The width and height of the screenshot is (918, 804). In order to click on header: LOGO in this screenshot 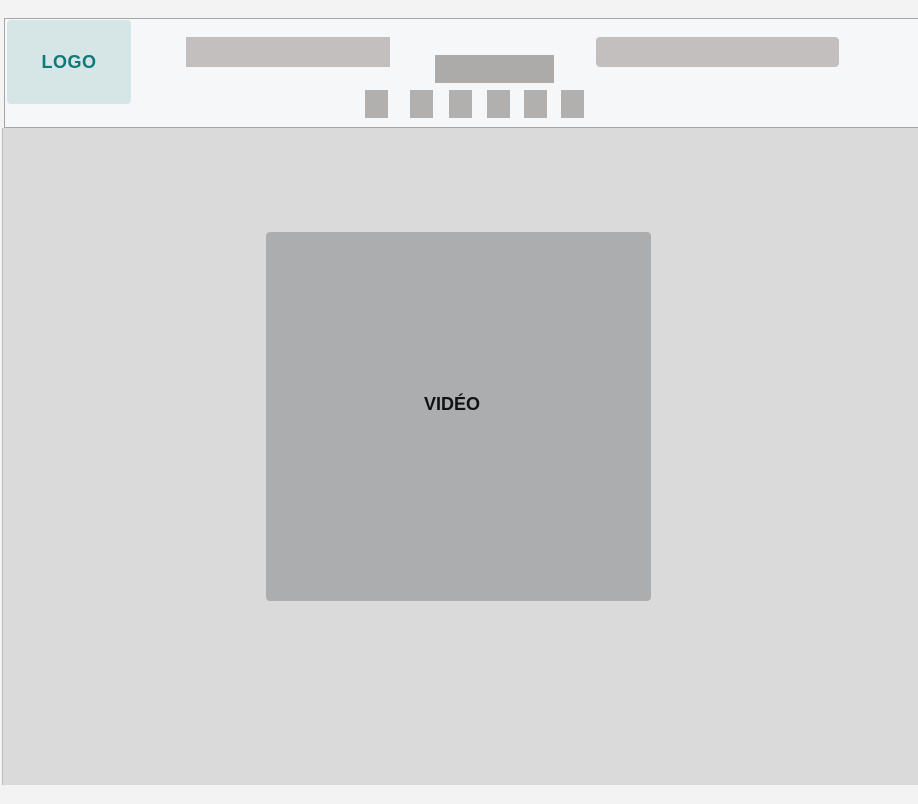, I will do `click(461, 73)`.